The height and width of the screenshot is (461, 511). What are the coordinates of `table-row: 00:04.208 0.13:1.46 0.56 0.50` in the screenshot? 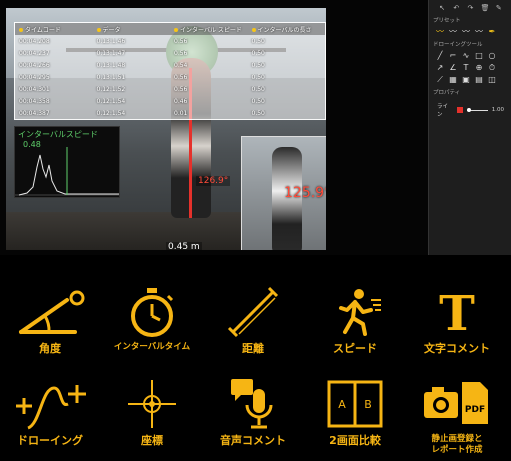 It's located at (170, 41).